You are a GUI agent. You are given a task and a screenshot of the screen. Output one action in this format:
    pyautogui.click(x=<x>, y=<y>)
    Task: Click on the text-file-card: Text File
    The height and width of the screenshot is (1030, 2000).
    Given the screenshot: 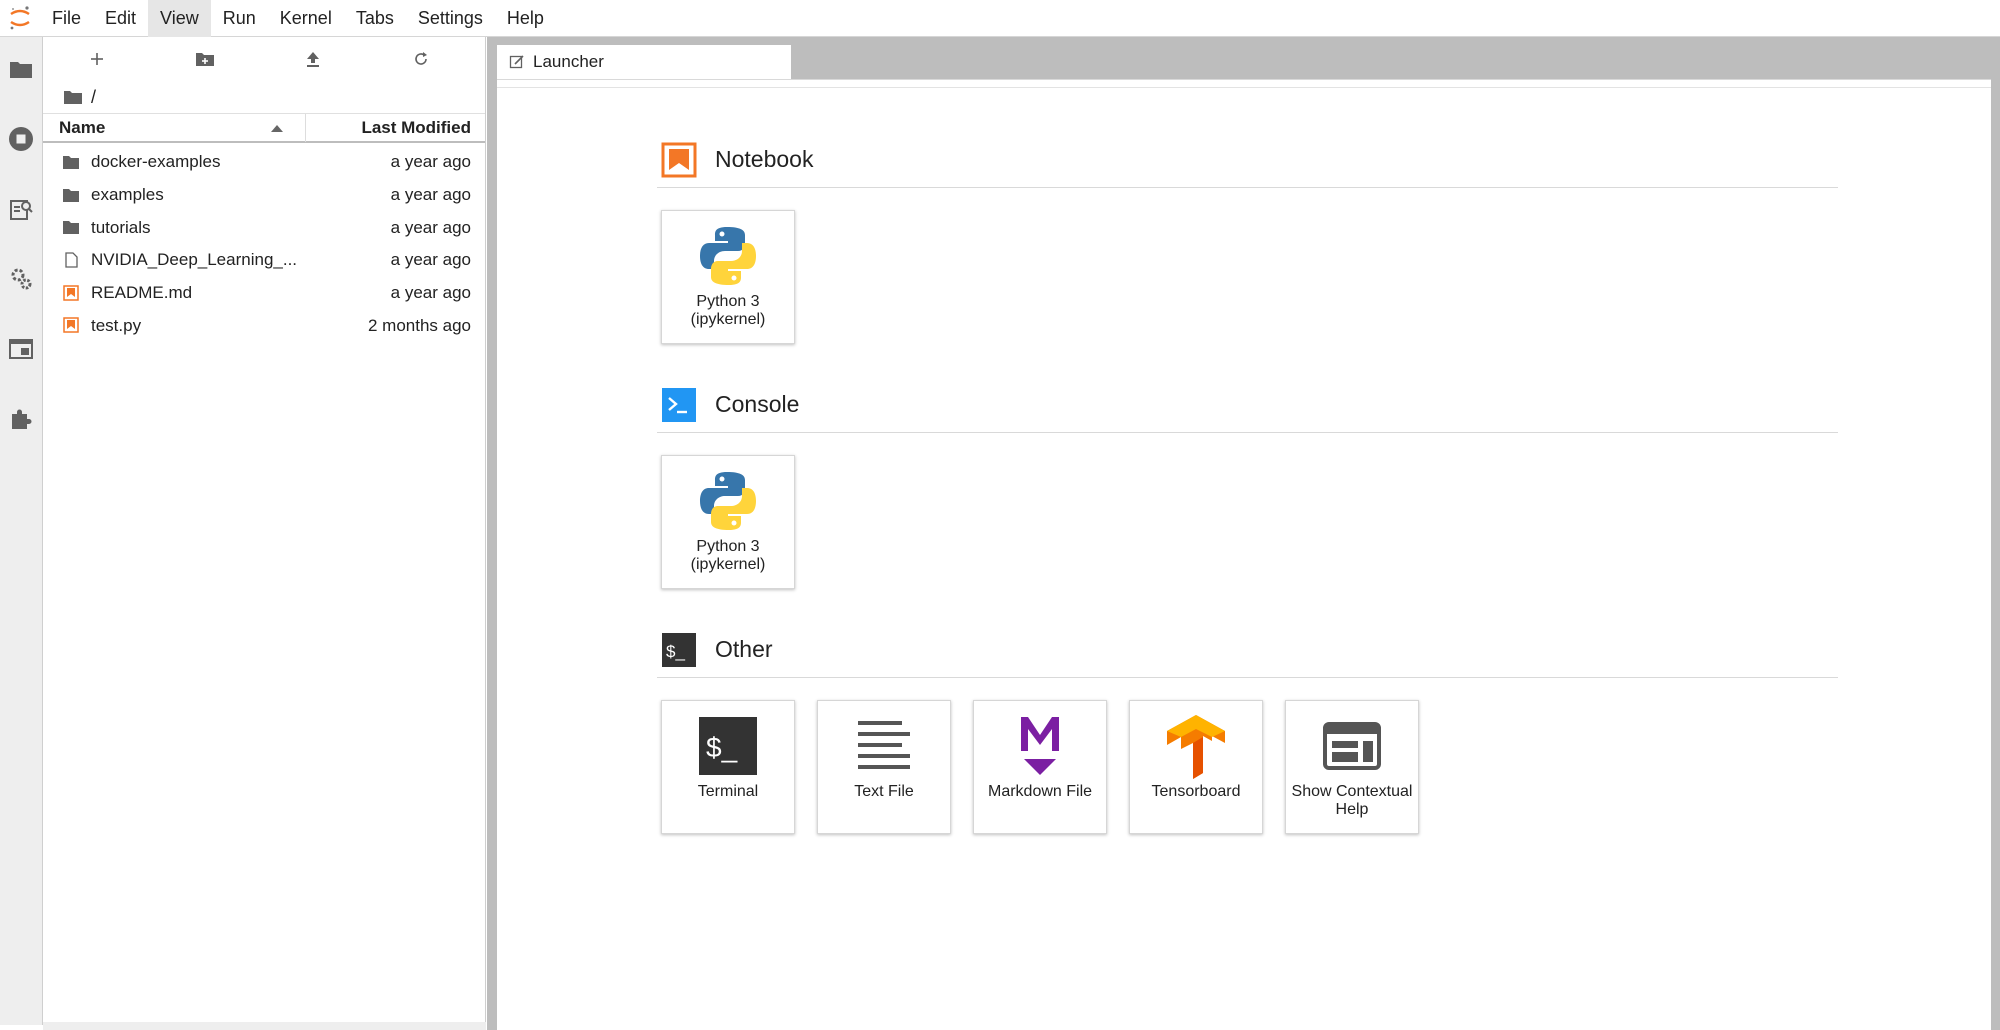 What is the action you would take?
    pyautogui.click(x=884, y=767)
    